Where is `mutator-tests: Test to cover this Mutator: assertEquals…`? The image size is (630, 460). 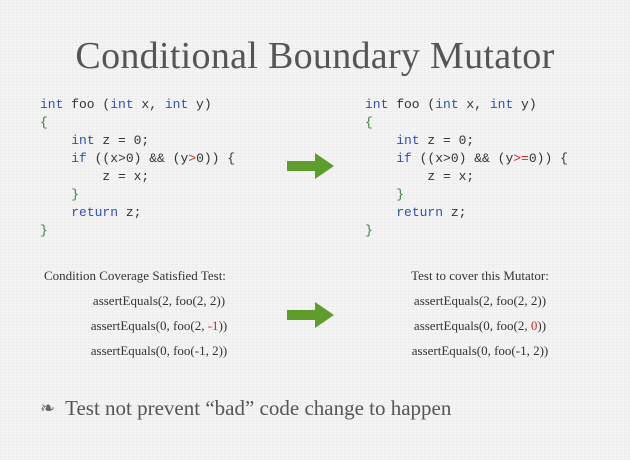
mutator-tests: Test to cover this Mutator: assertEquals… is located at coordinates (480, 315).